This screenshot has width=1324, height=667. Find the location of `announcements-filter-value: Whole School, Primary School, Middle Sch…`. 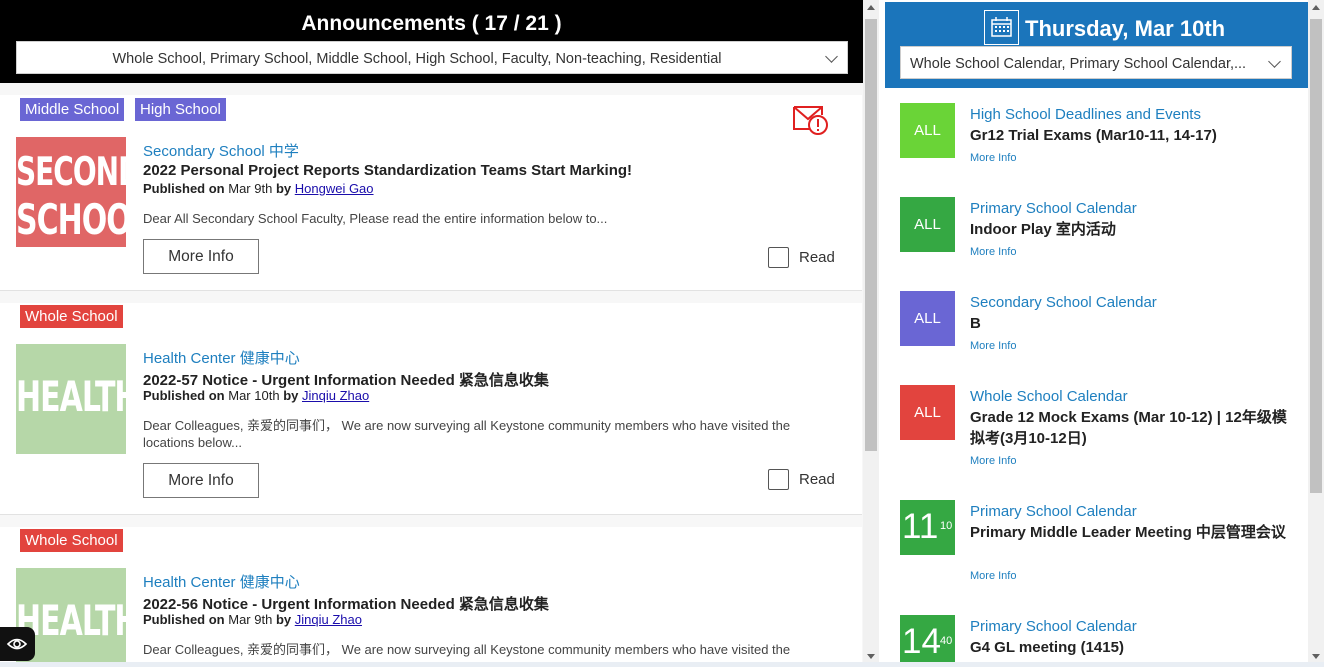

announcements-filter-value: Whole School, Primary School, Middle Sch… is located at coordinates (417, 59).